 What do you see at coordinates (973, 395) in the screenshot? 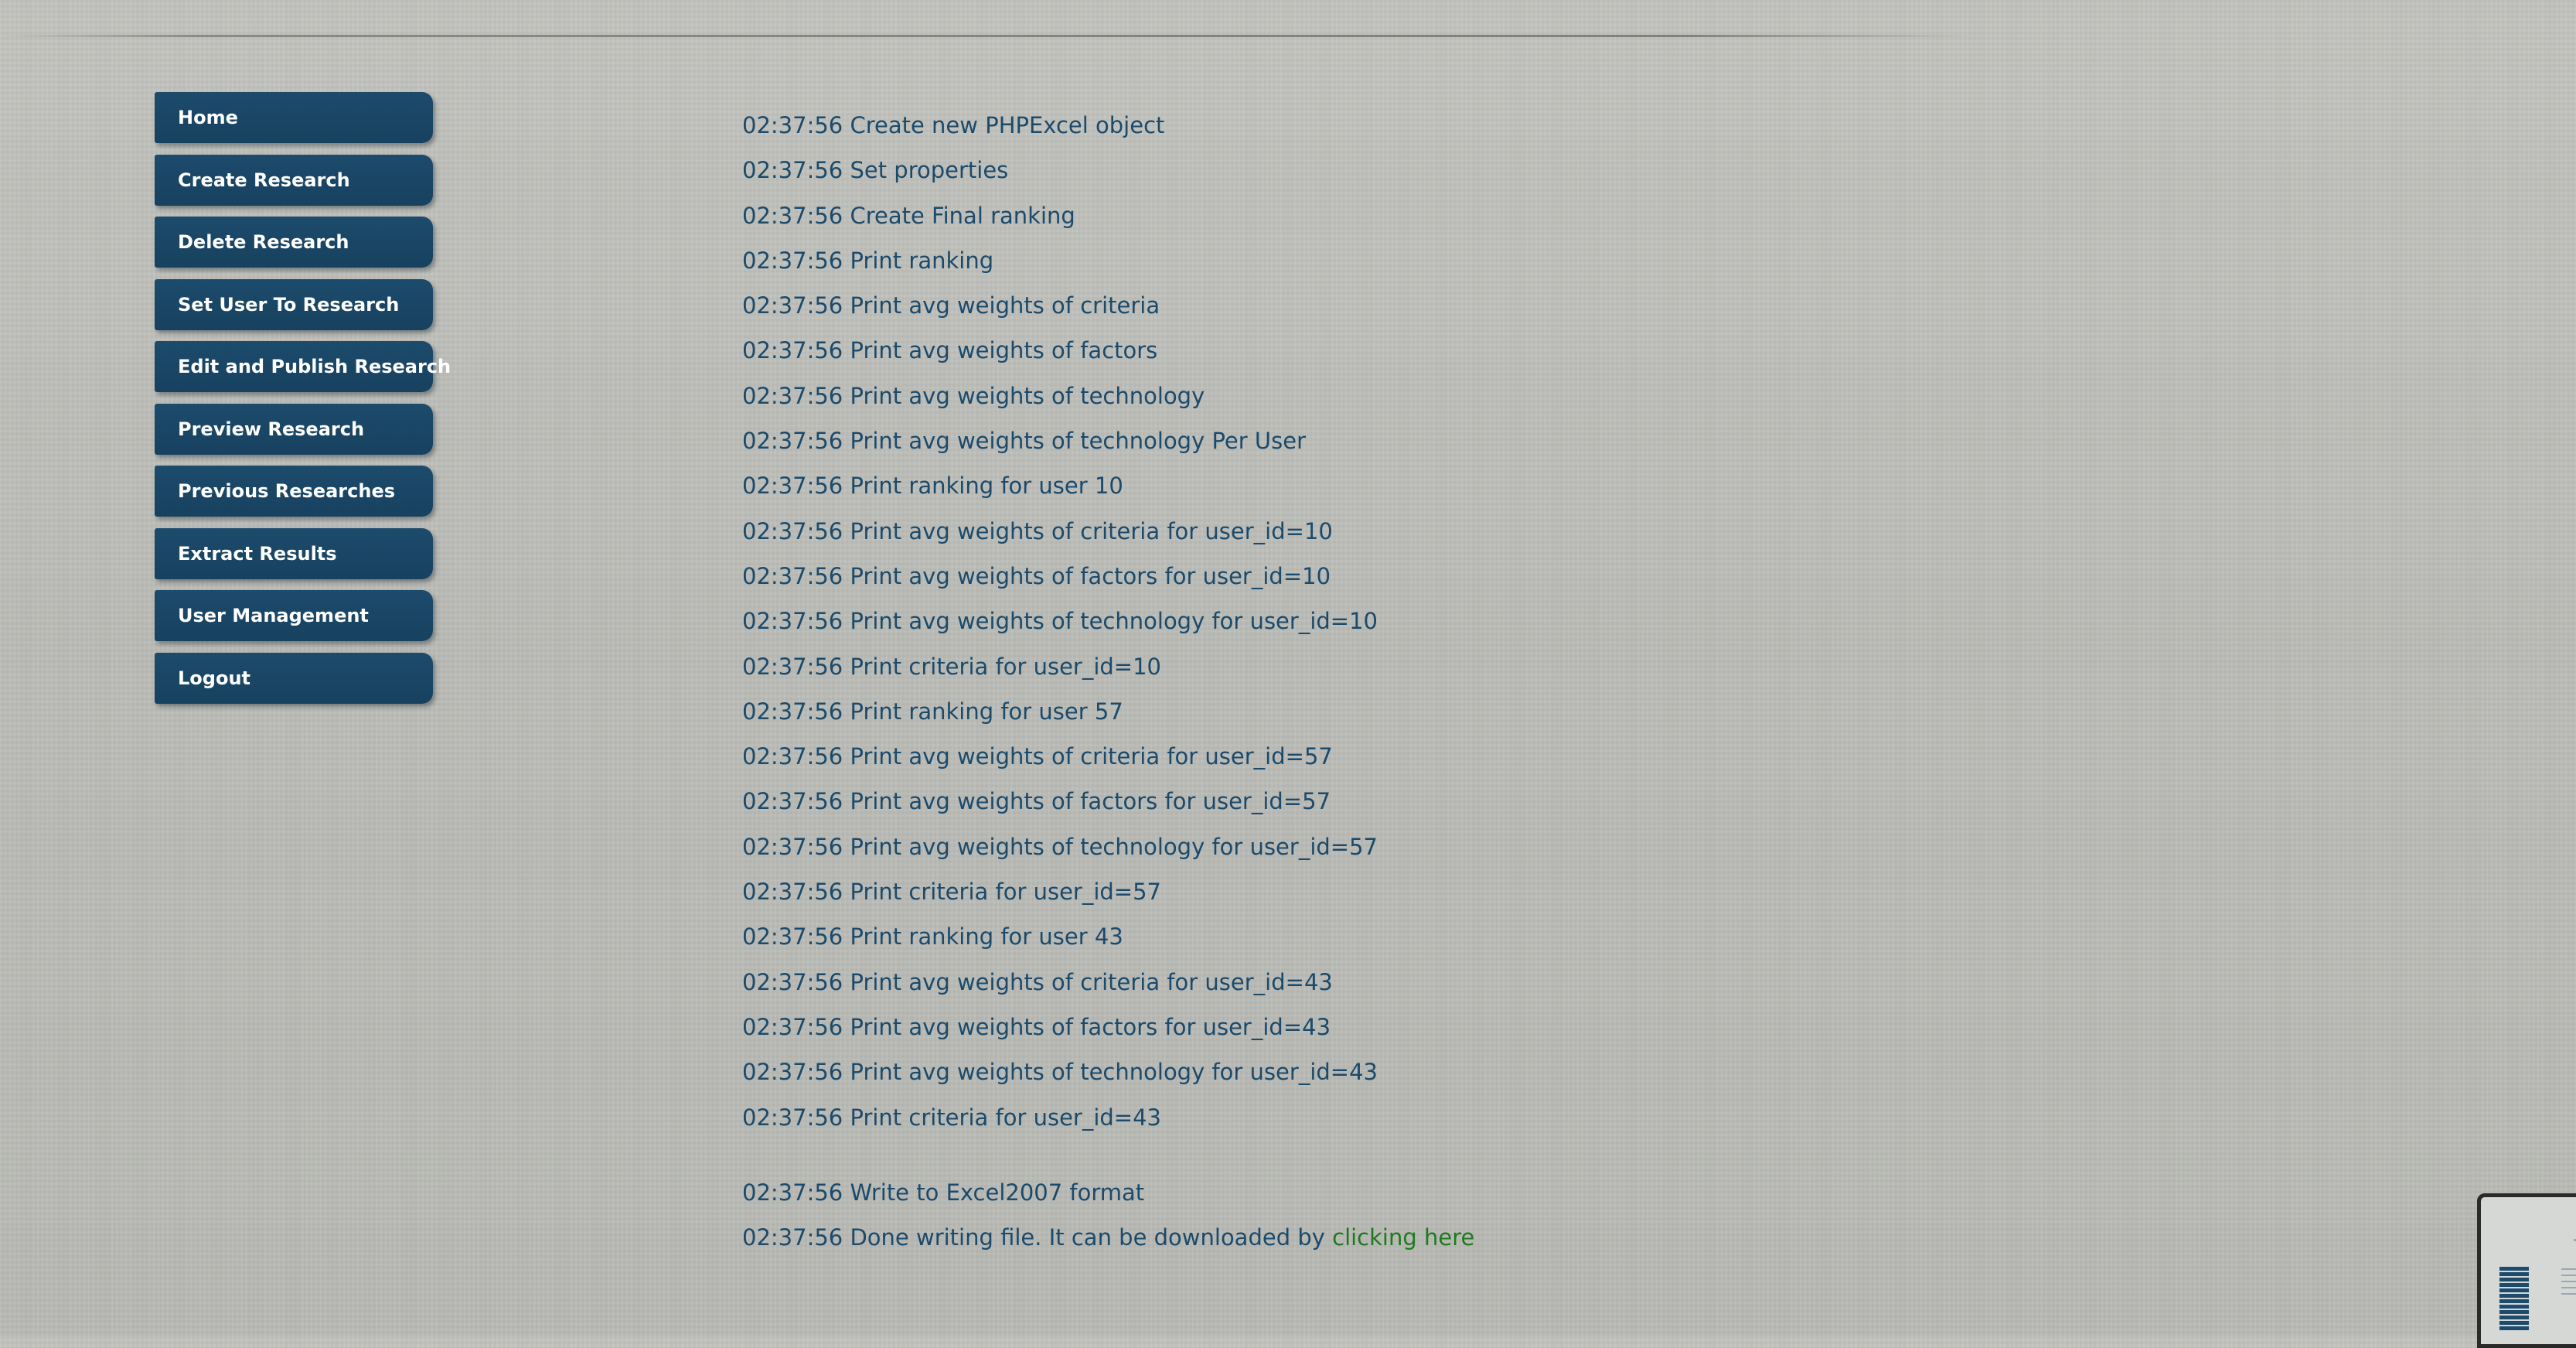
I see `log-line: 02:37:56 Print avg weights of technology` at bounding box center [973, 395].